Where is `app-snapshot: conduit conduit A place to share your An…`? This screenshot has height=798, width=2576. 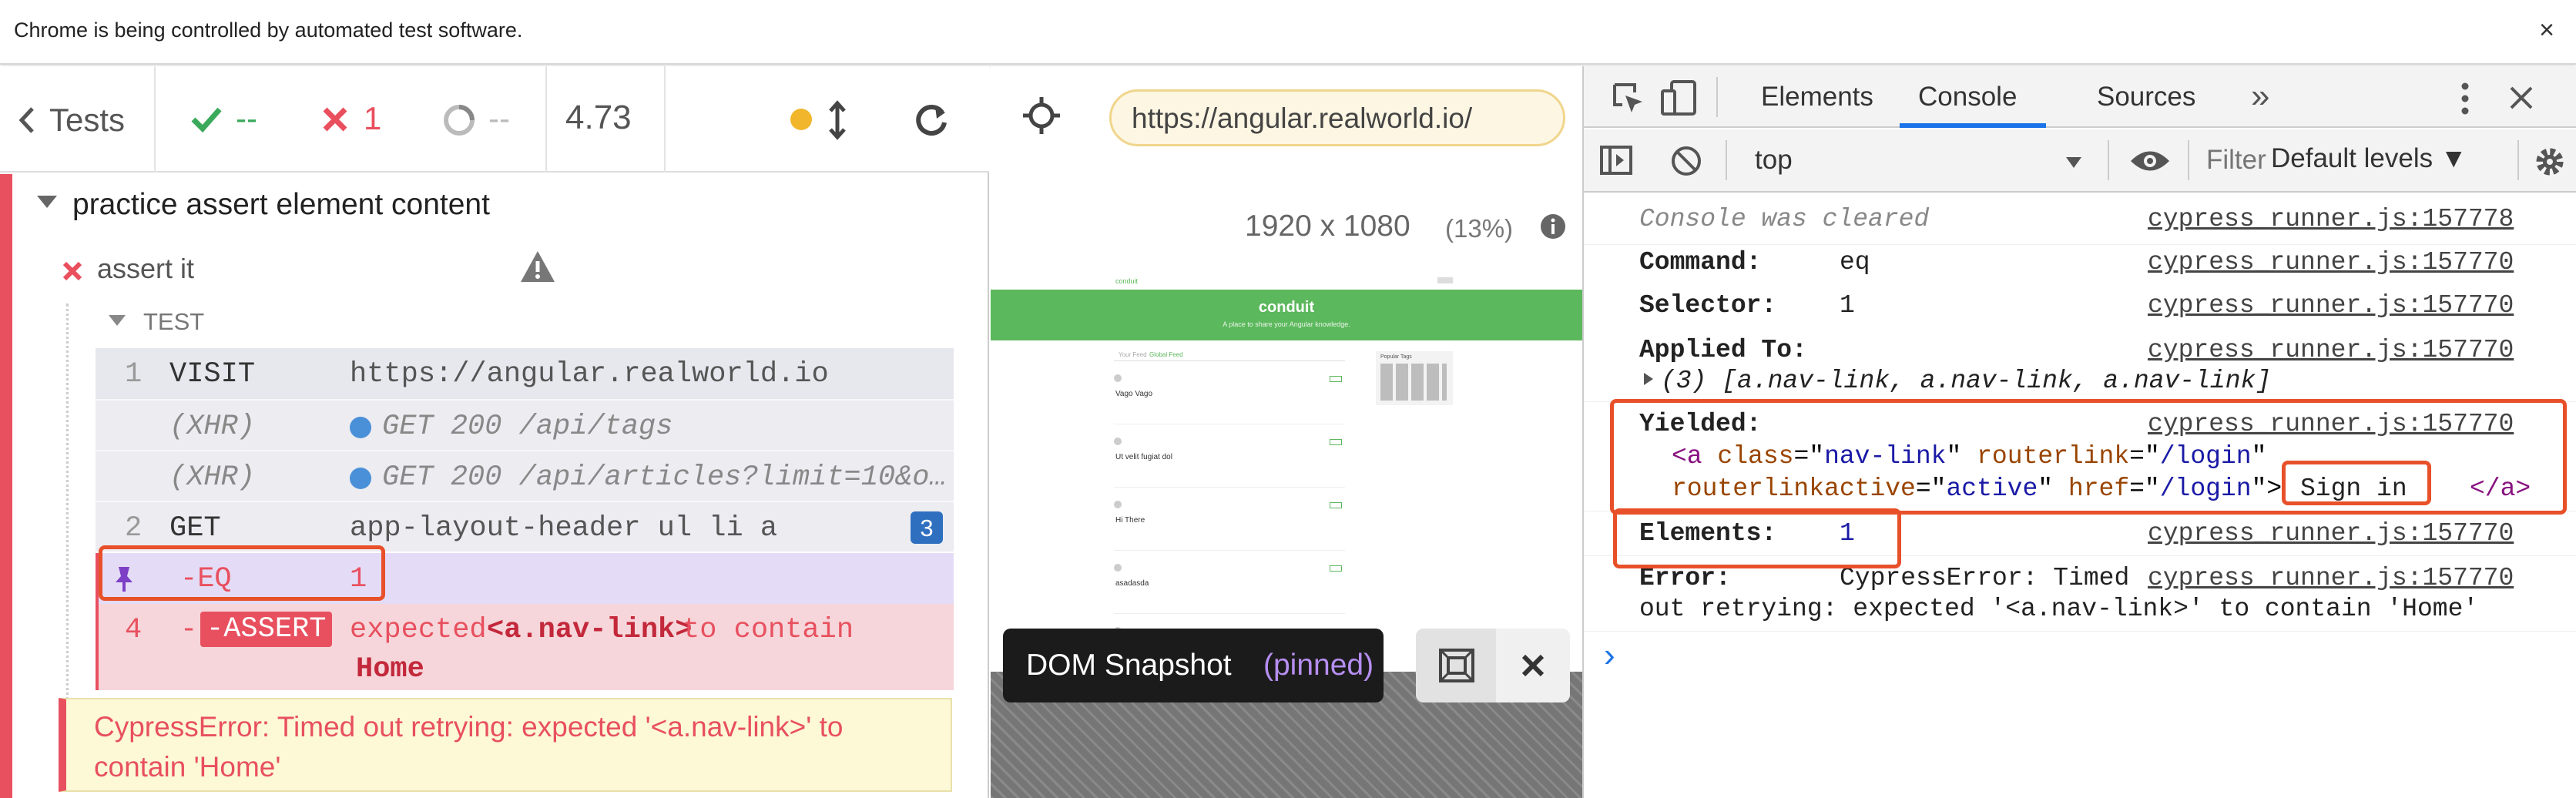 app-snapshot: conduit conduit A place to share your An… is located at coordinates (1286, 472).